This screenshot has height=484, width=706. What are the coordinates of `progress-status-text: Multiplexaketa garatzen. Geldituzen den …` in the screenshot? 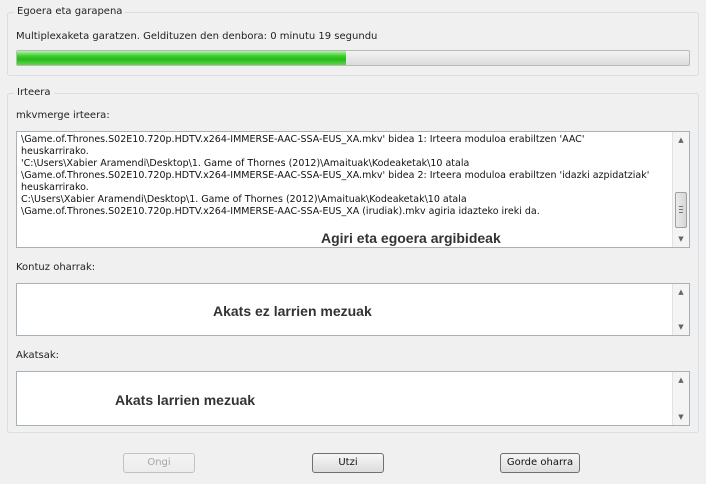 It's located at (197, 36).